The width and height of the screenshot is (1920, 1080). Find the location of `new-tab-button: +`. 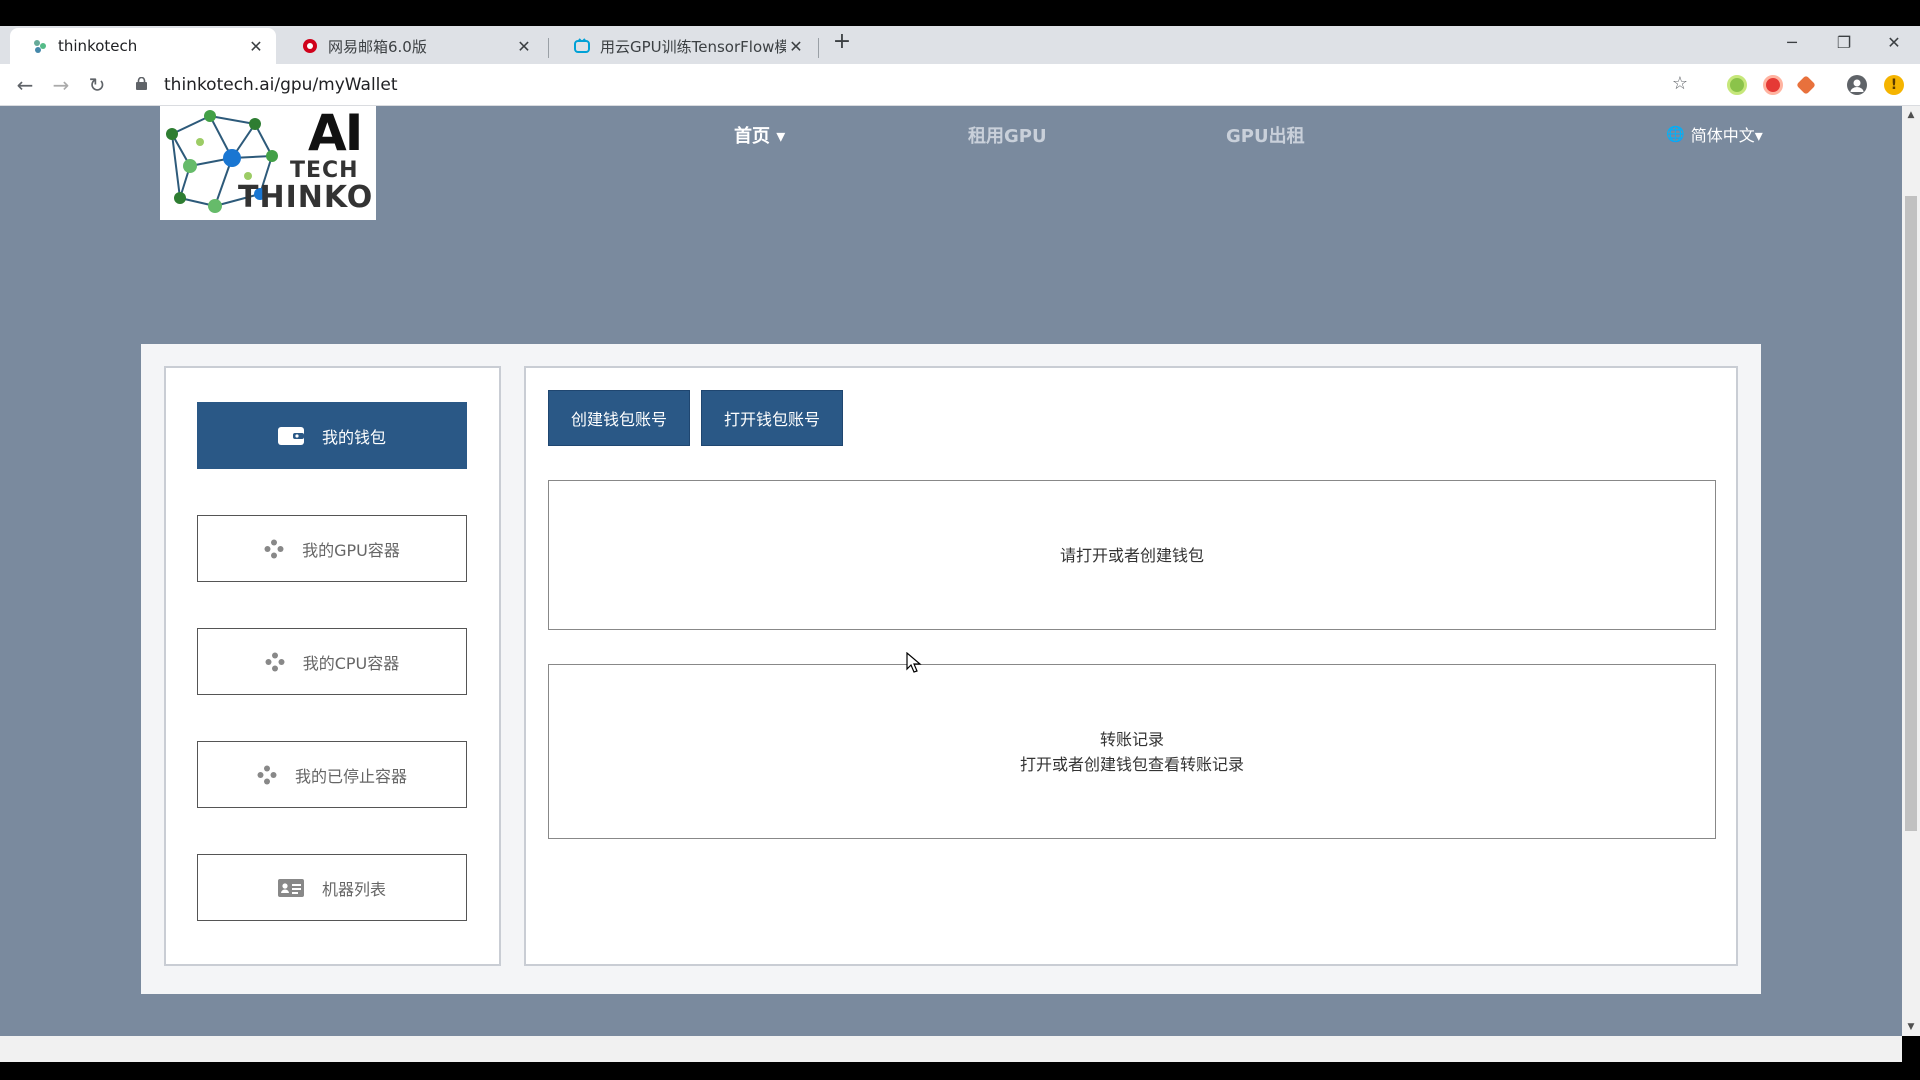

new-tab-button: + is located at coordinates (842, 42).